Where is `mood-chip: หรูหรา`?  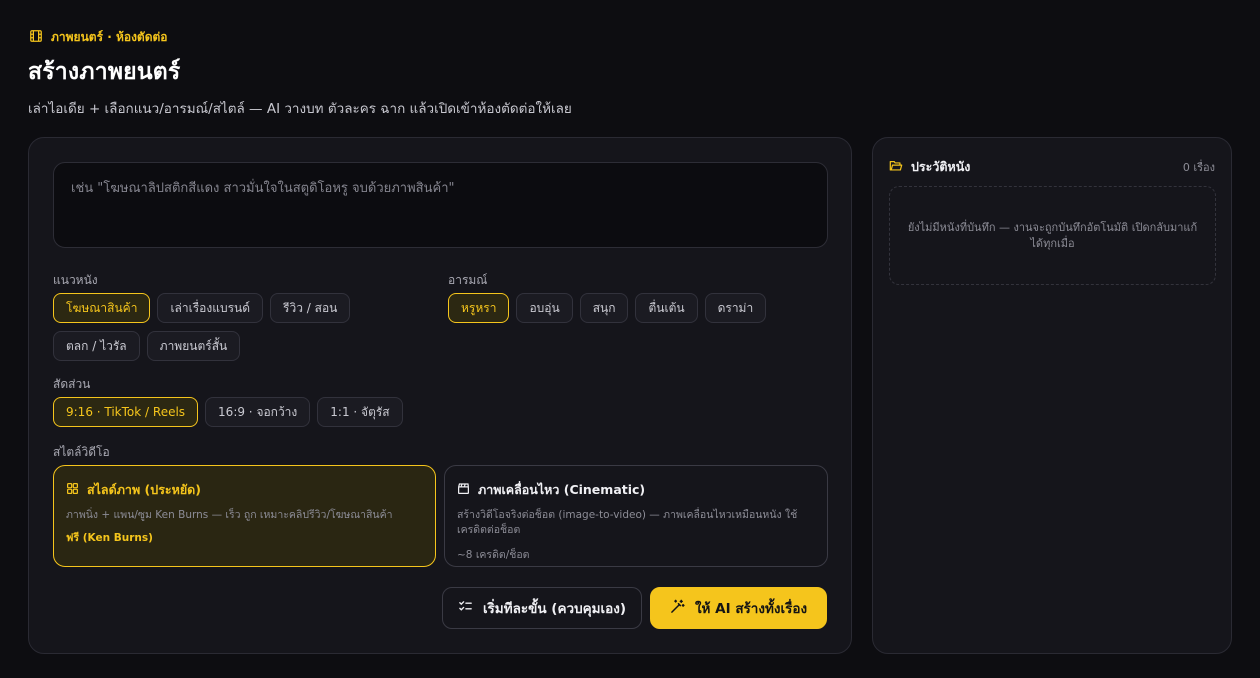
mood-chip: หรูหรา is located at coordinates (479, 308).